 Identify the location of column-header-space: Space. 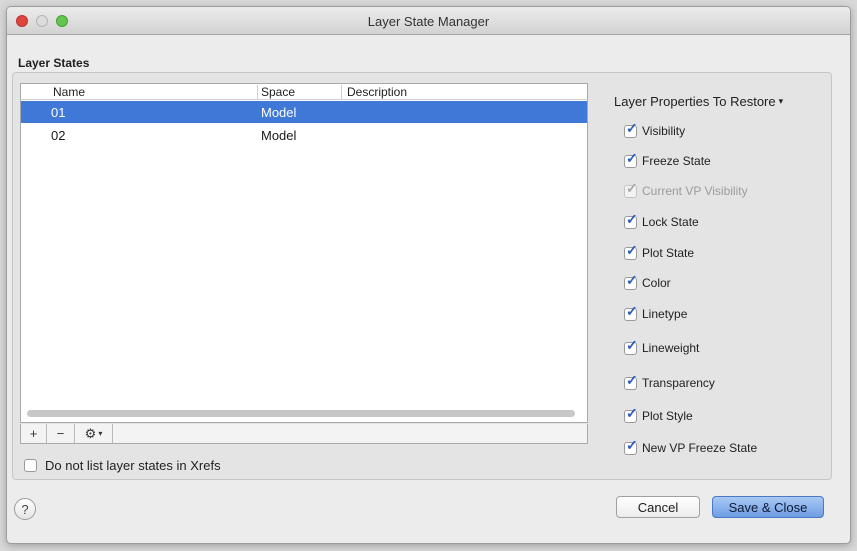
(278, 92).